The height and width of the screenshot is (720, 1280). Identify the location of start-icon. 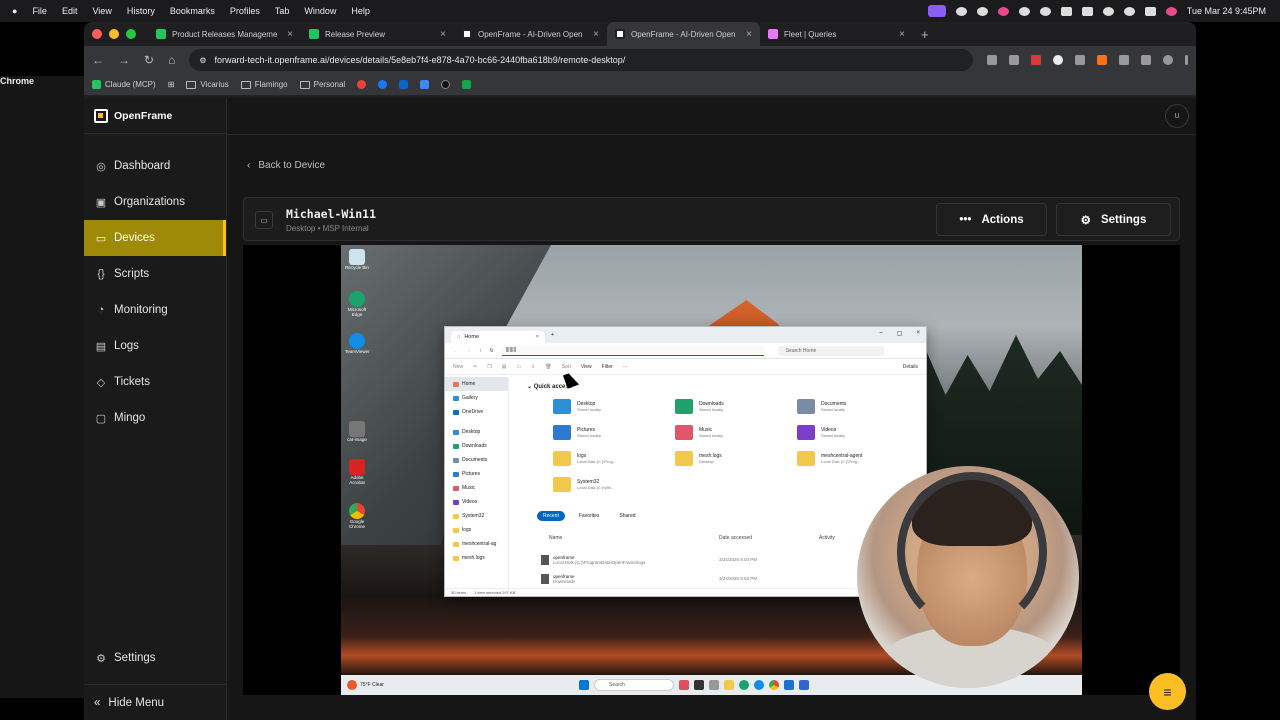
(584, 685).